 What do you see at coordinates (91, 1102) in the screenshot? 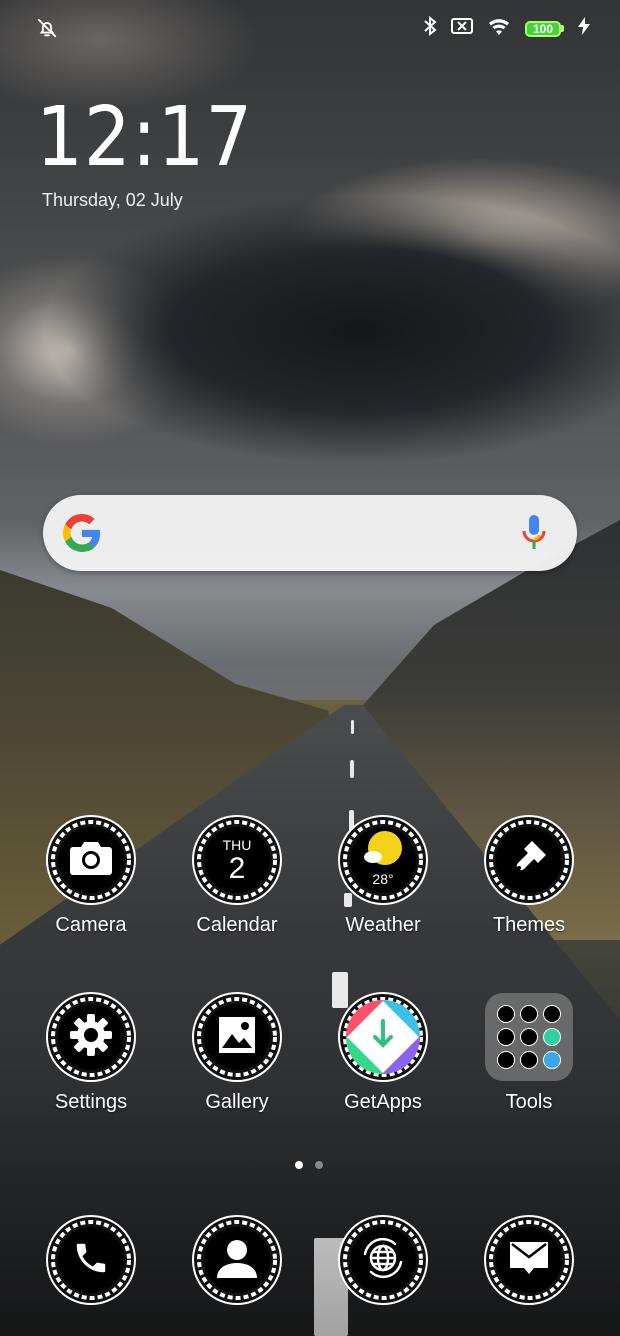
I see `app-label: Settings` at bounding box center [91, 1102].